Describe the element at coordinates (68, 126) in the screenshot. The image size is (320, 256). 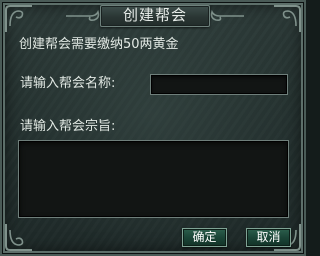
I see `guild-purpose-label: 请输入帮会宗旨:` at that location.